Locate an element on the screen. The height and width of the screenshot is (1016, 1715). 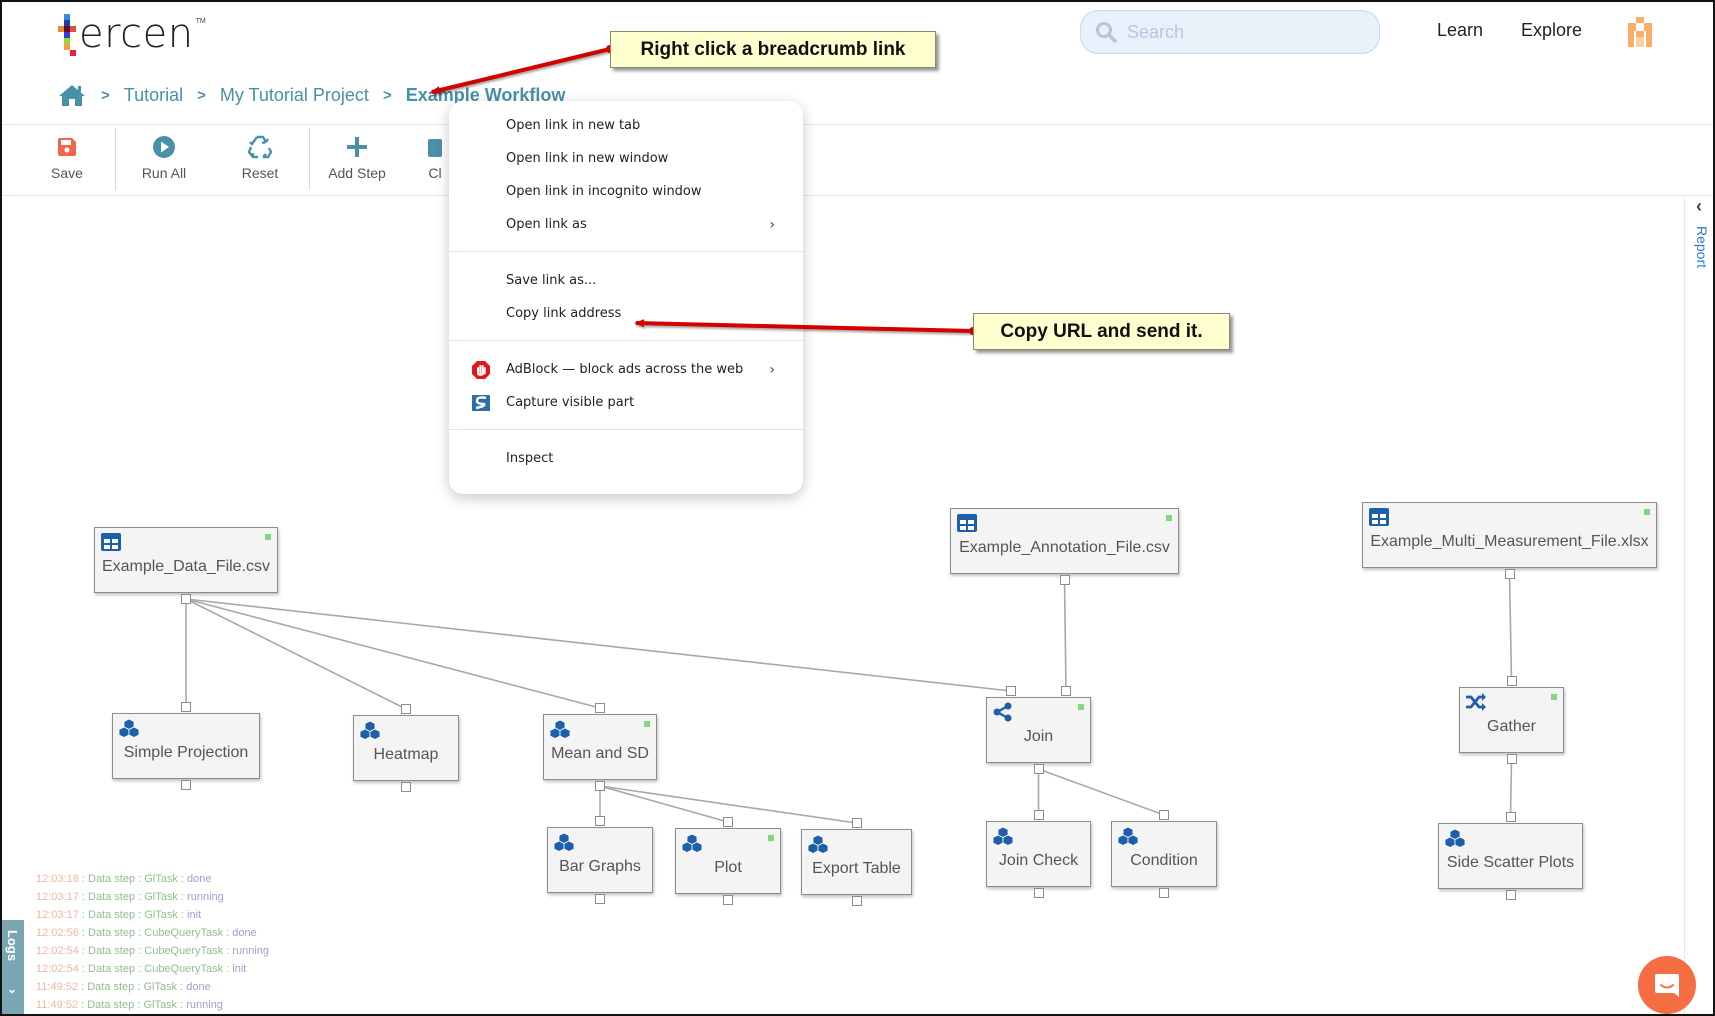
workflow-node: Example_Data_File.csv is located at coordinates (186, 560).